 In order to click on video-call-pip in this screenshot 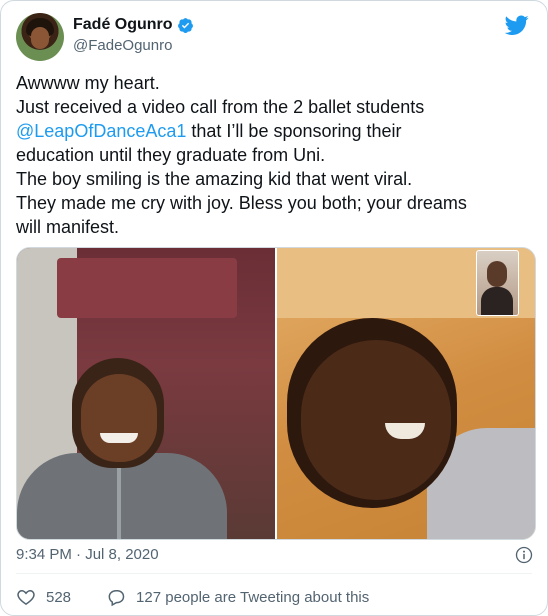, I will do `click(497, 283)`.